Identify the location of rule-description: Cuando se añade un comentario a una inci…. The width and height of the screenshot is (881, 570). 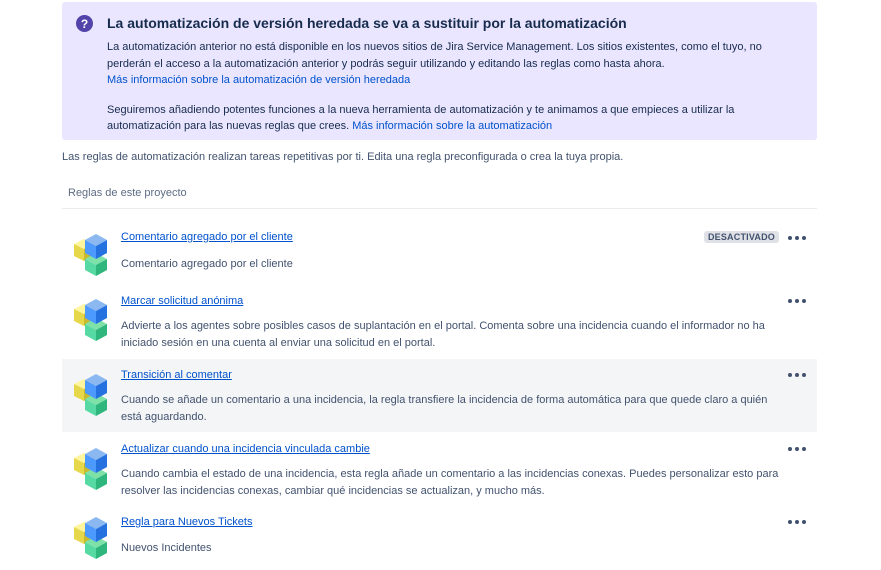
(444, 408).